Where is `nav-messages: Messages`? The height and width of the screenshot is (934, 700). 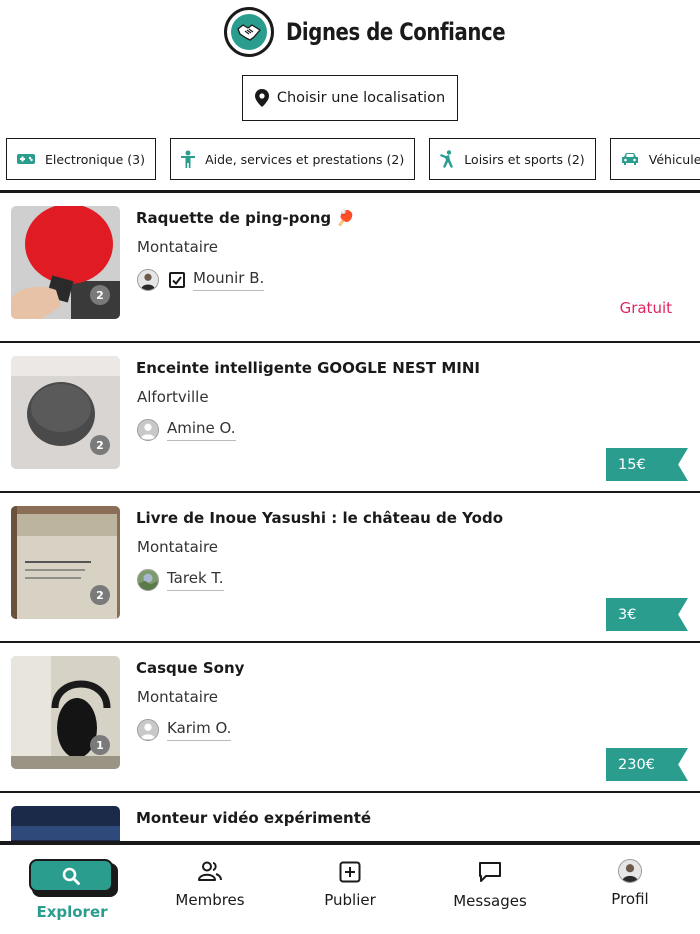 nav-messages: Messages is located at coordinates (490, 889).